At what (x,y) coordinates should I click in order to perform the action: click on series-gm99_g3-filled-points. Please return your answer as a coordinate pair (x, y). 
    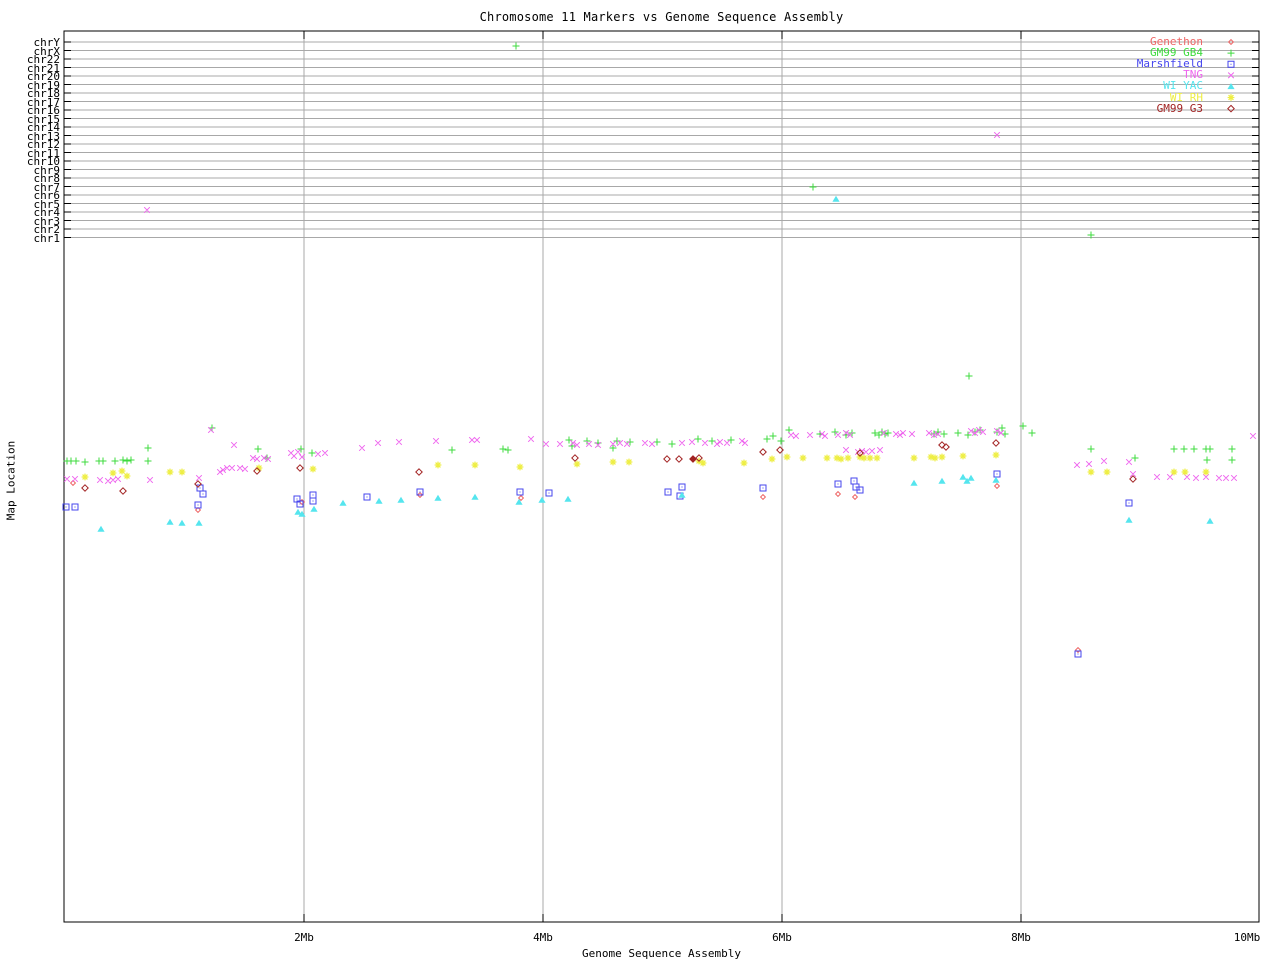
    Looking at the image, I should click on (693, 459).